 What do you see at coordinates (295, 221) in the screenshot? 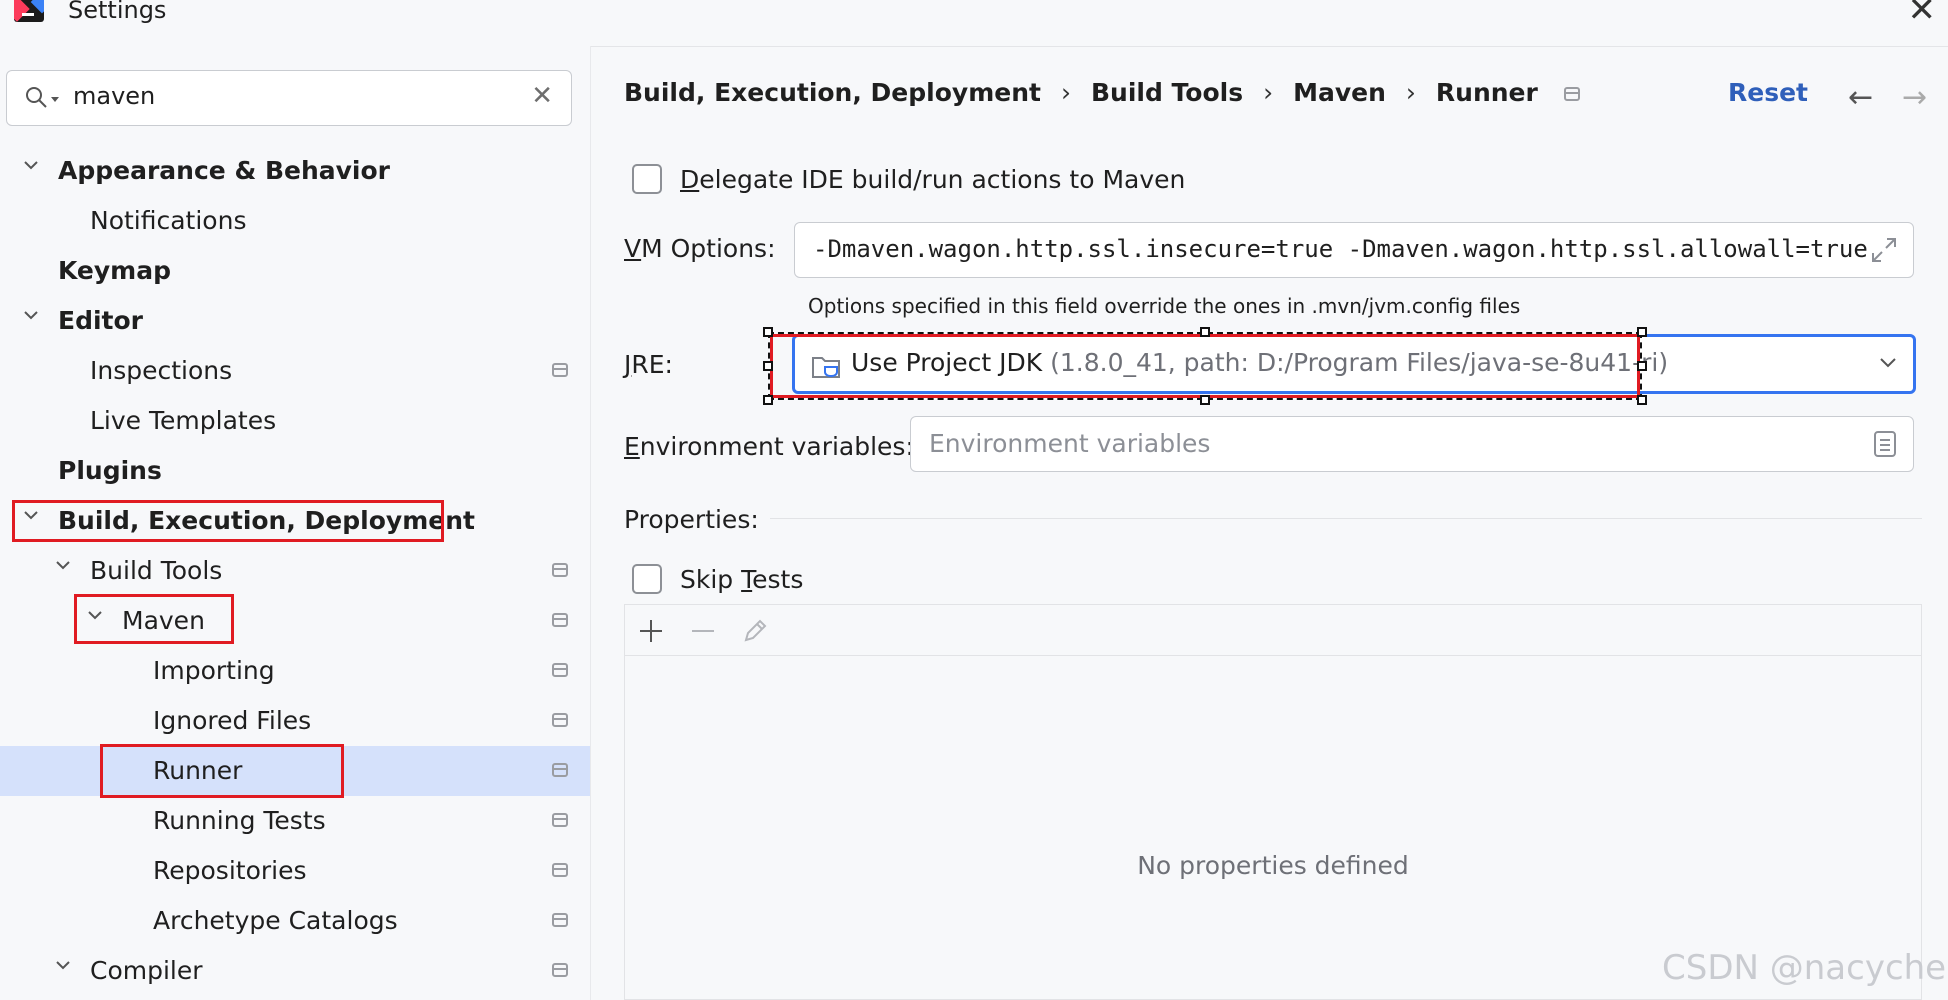
I see `tree-item-notifications: Notifications` at bounding box center [295, 221].